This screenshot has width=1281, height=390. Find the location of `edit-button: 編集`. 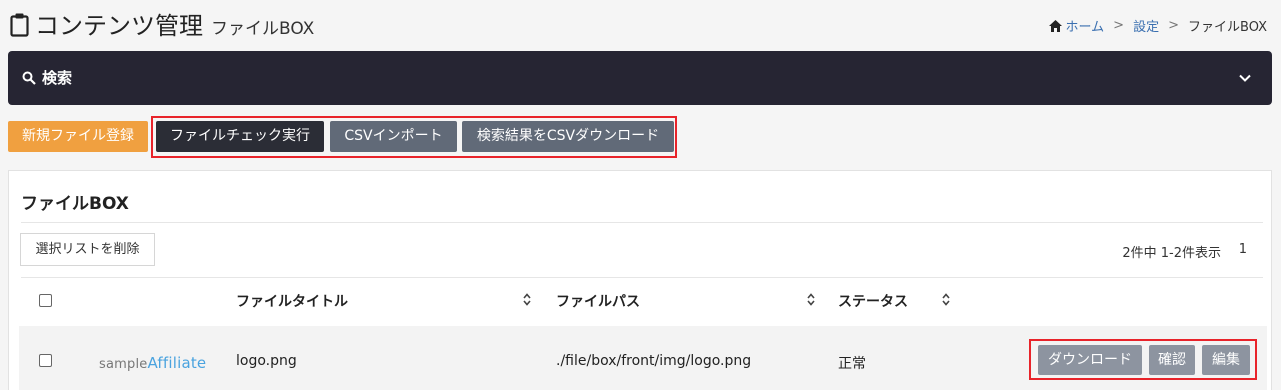

edit-button: 編集 is located at coordinates (1226, 360).